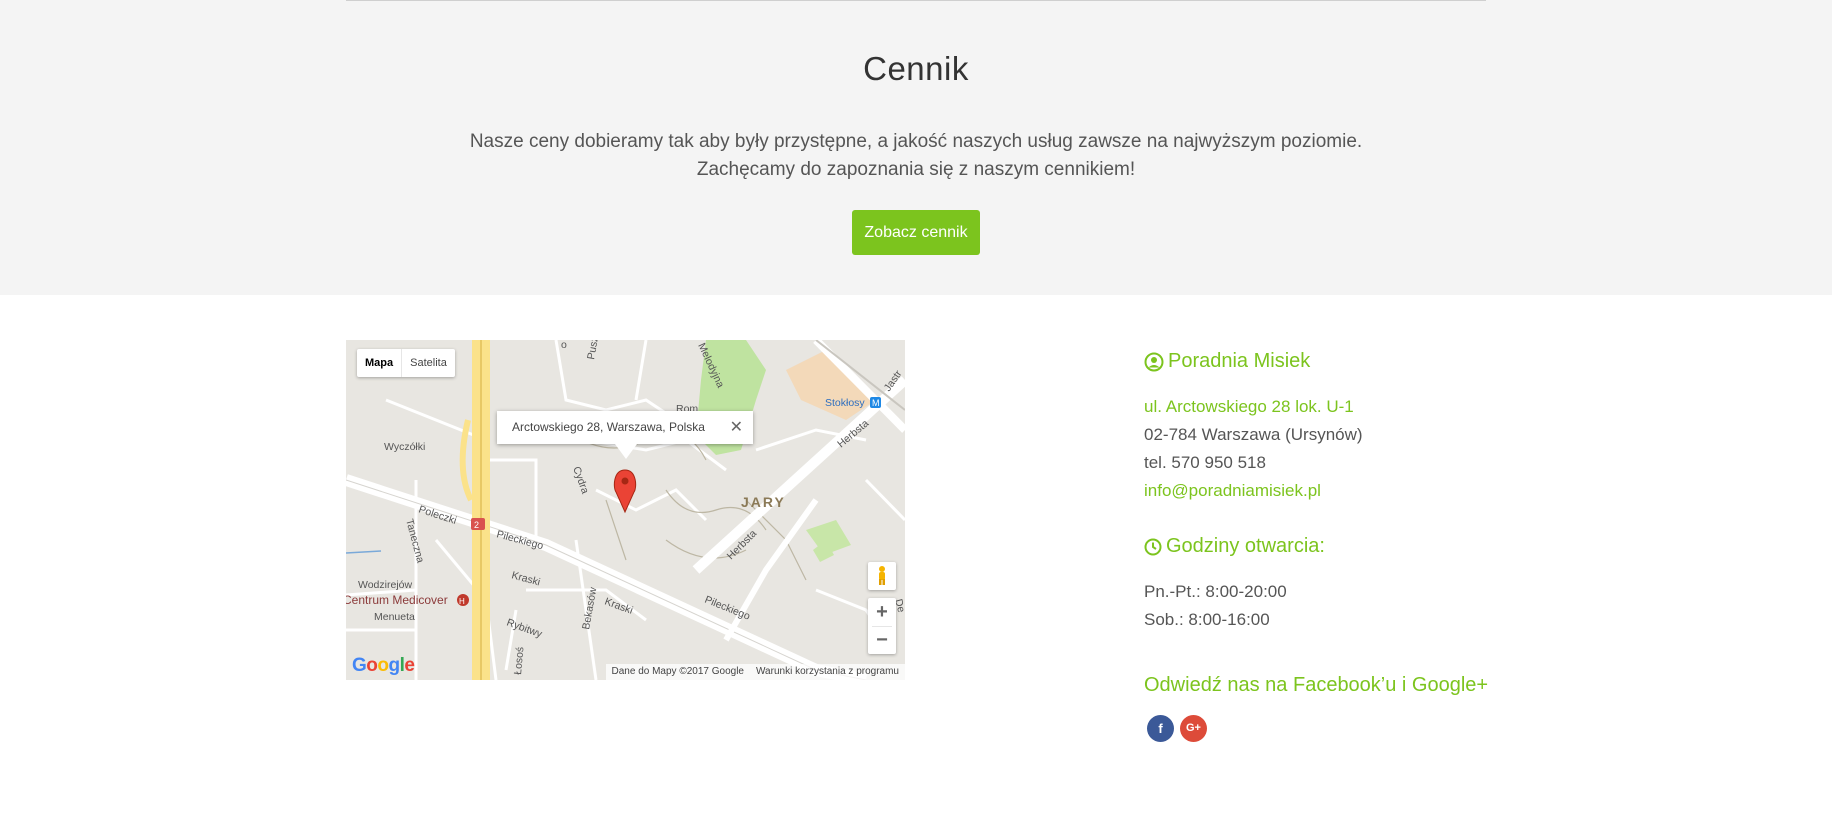 This screenshot has height=834, width=1832. Describe the element at coordinates (1325, 728) in the screenshot. I see `social-links: f G+` at that location.